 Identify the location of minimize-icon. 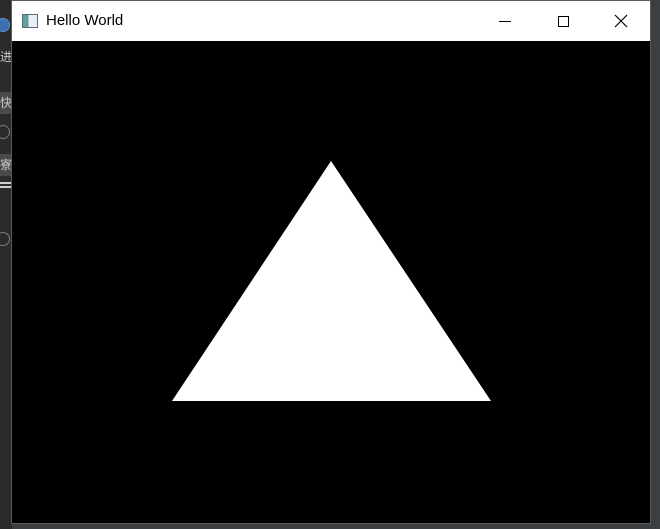
(505, 21).